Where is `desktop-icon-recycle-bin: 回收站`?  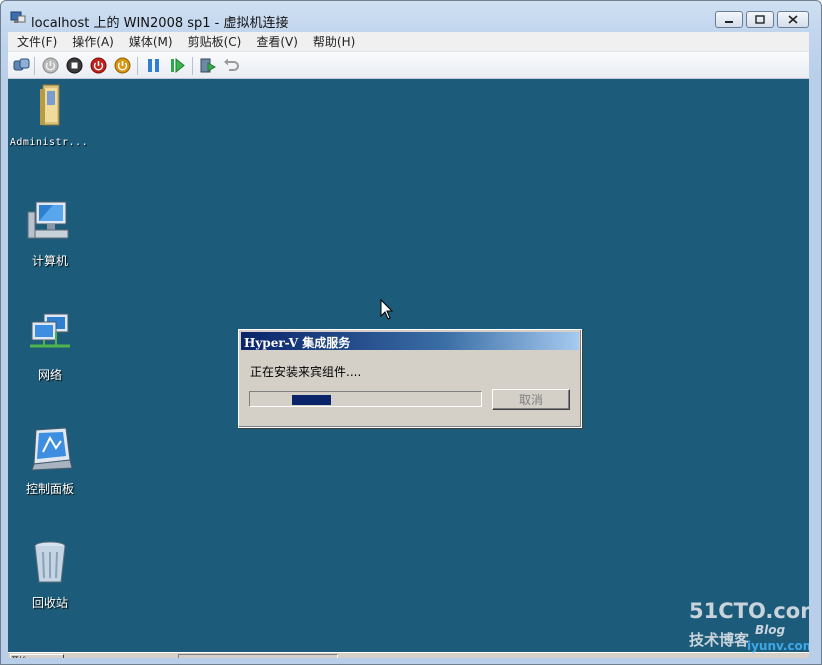 desktop-icon-recycle-bin: 回收站 is located at coordinates (50, 574).